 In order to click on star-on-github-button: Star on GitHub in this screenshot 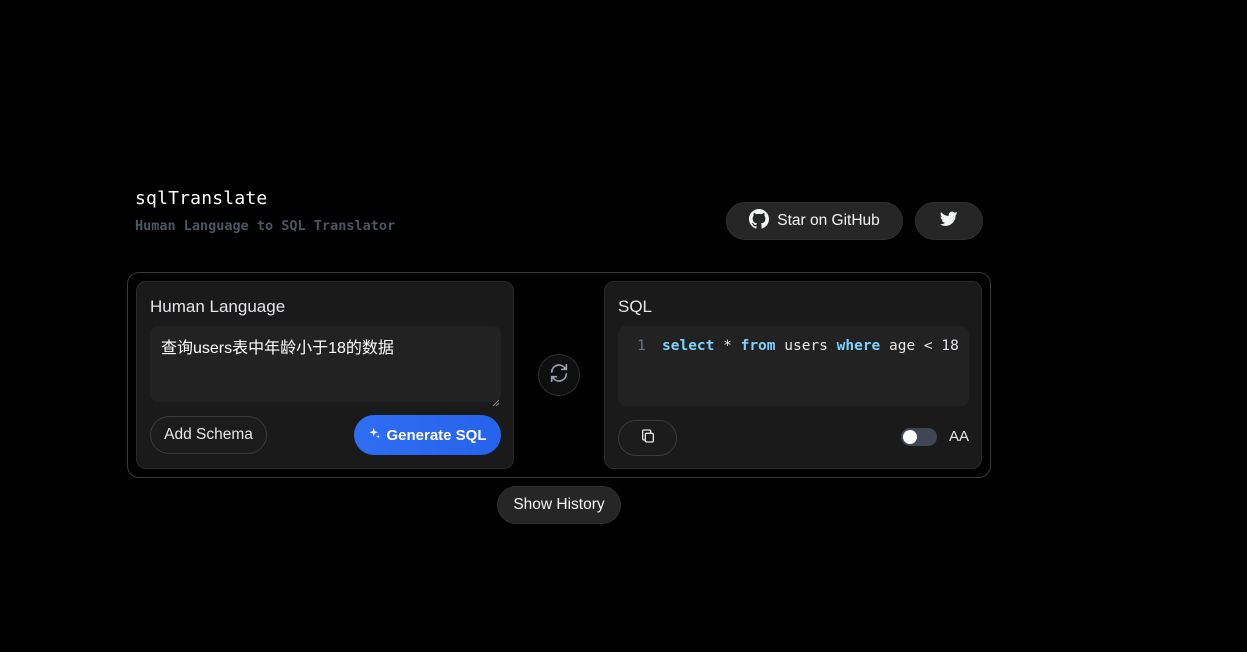, I will do `click(814, 221)`.